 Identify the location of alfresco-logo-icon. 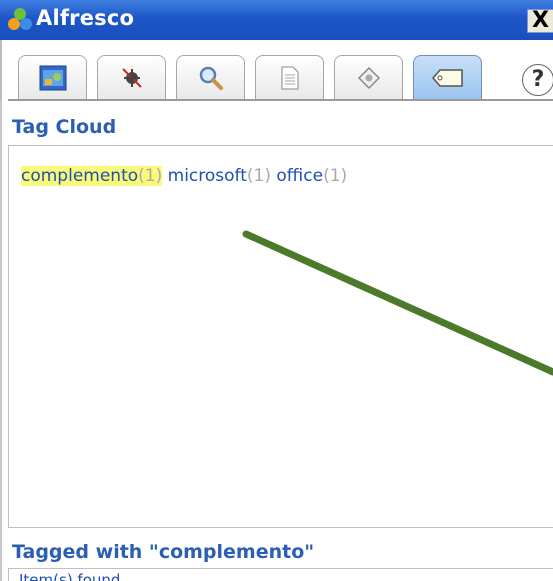
(20, 19).